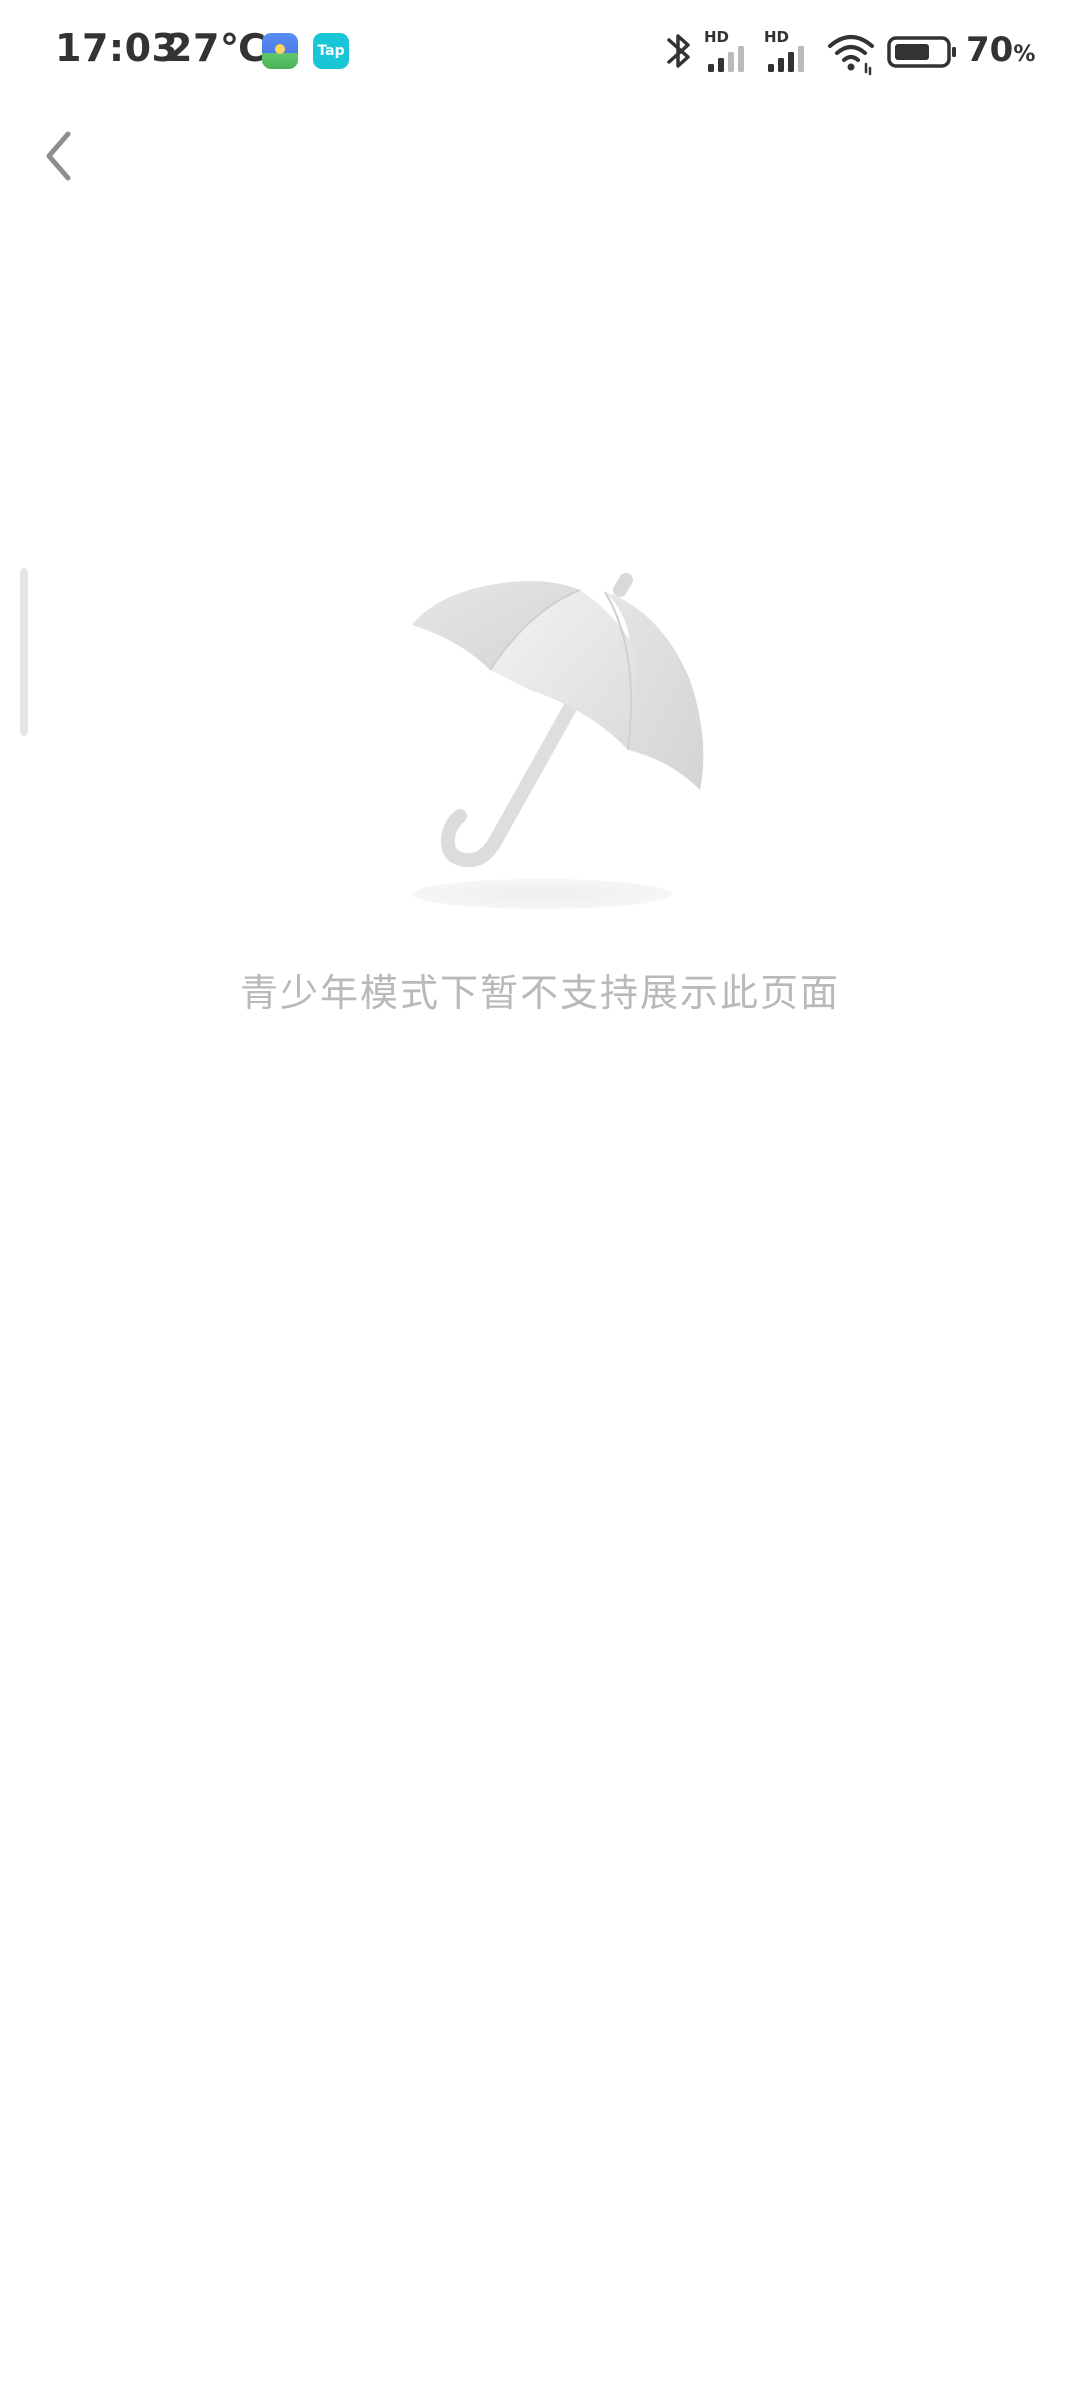 The image size is (1080, 2400). What do you see at coordinates (331, 51) in the screenshot?
I see `tap-app-icon: Tap` at bounding box center [331, 51].